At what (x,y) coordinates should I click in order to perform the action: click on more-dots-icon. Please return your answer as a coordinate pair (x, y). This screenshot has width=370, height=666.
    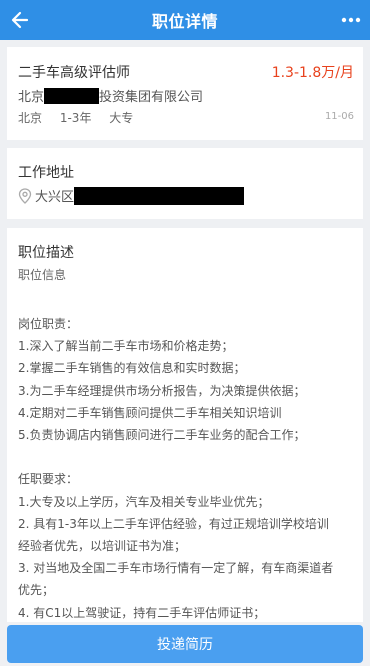
    Looking at the image, I should click on (351, 20).